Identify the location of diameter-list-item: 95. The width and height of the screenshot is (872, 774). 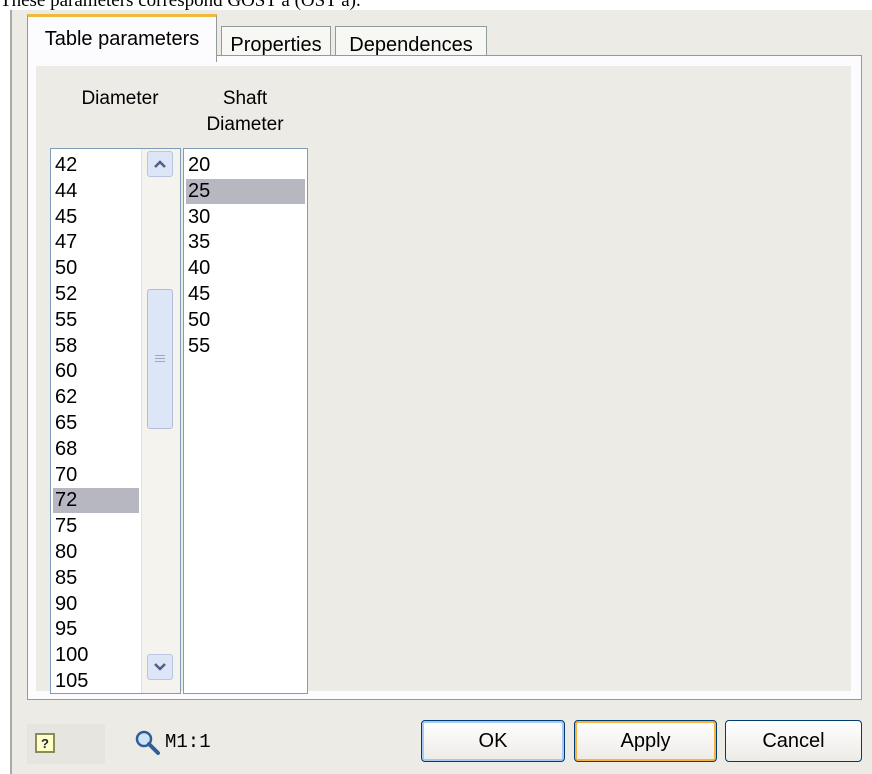
(96, 629).